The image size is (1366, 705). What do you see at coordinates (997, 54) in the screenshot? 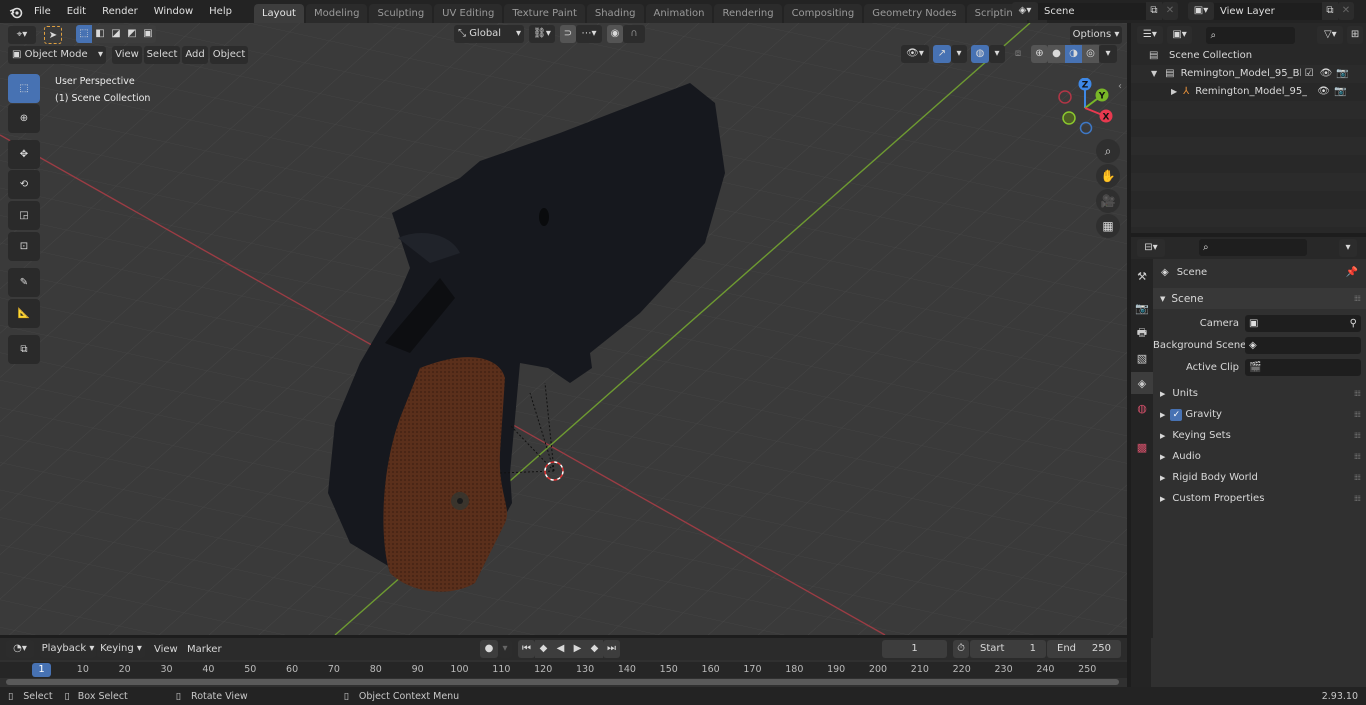
I see `overlay-dropdown-icon: ▾` at bounding box center [997, 54].